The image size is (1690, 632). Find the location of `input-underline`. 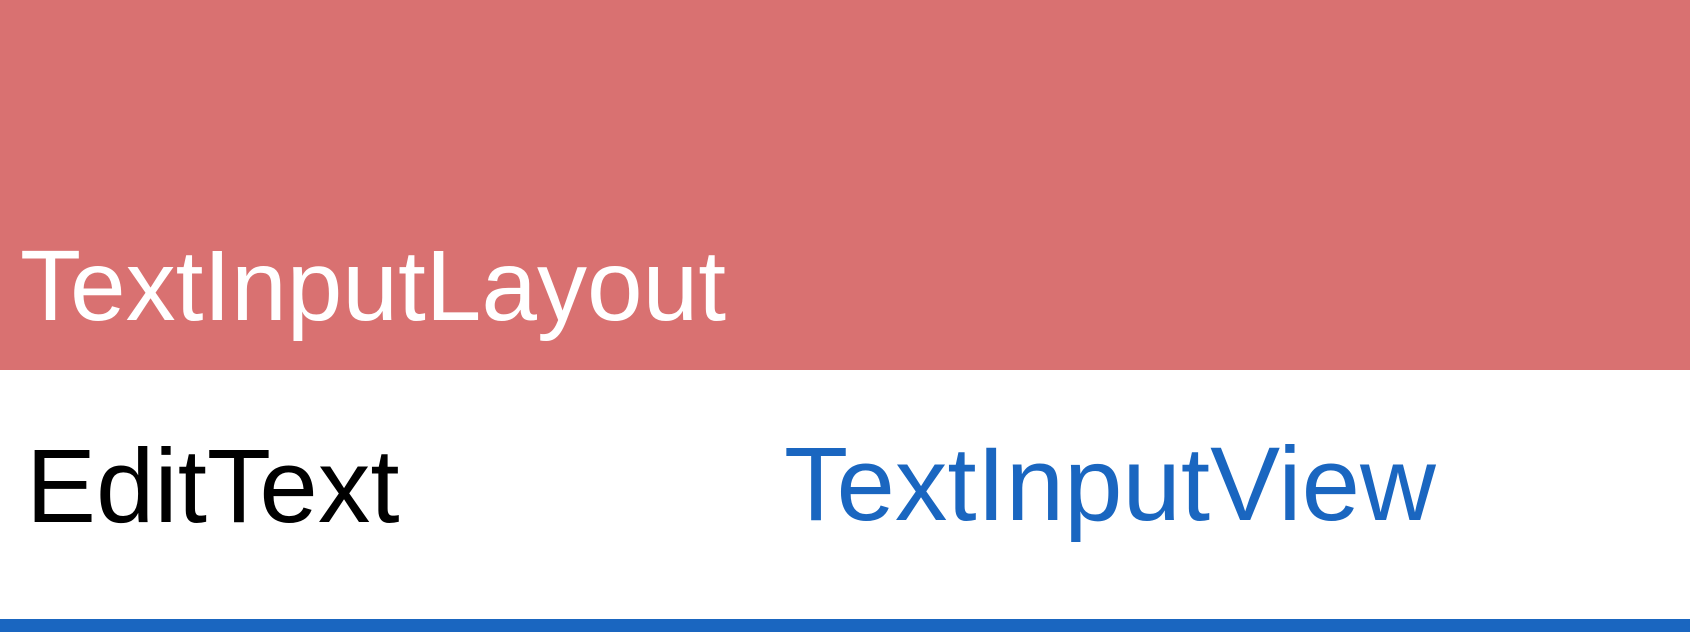

input-underline is located at coordinates (845, 625).